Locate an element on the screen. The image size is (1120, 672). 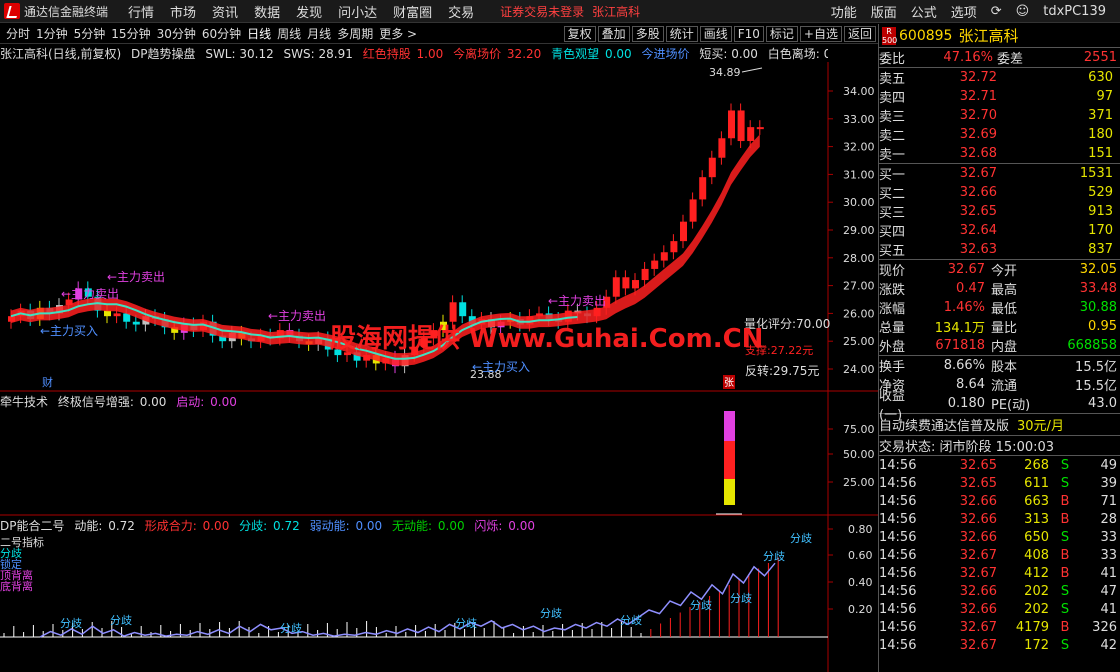
period-fenshi: 分时 is located at coordinates (18, 33).